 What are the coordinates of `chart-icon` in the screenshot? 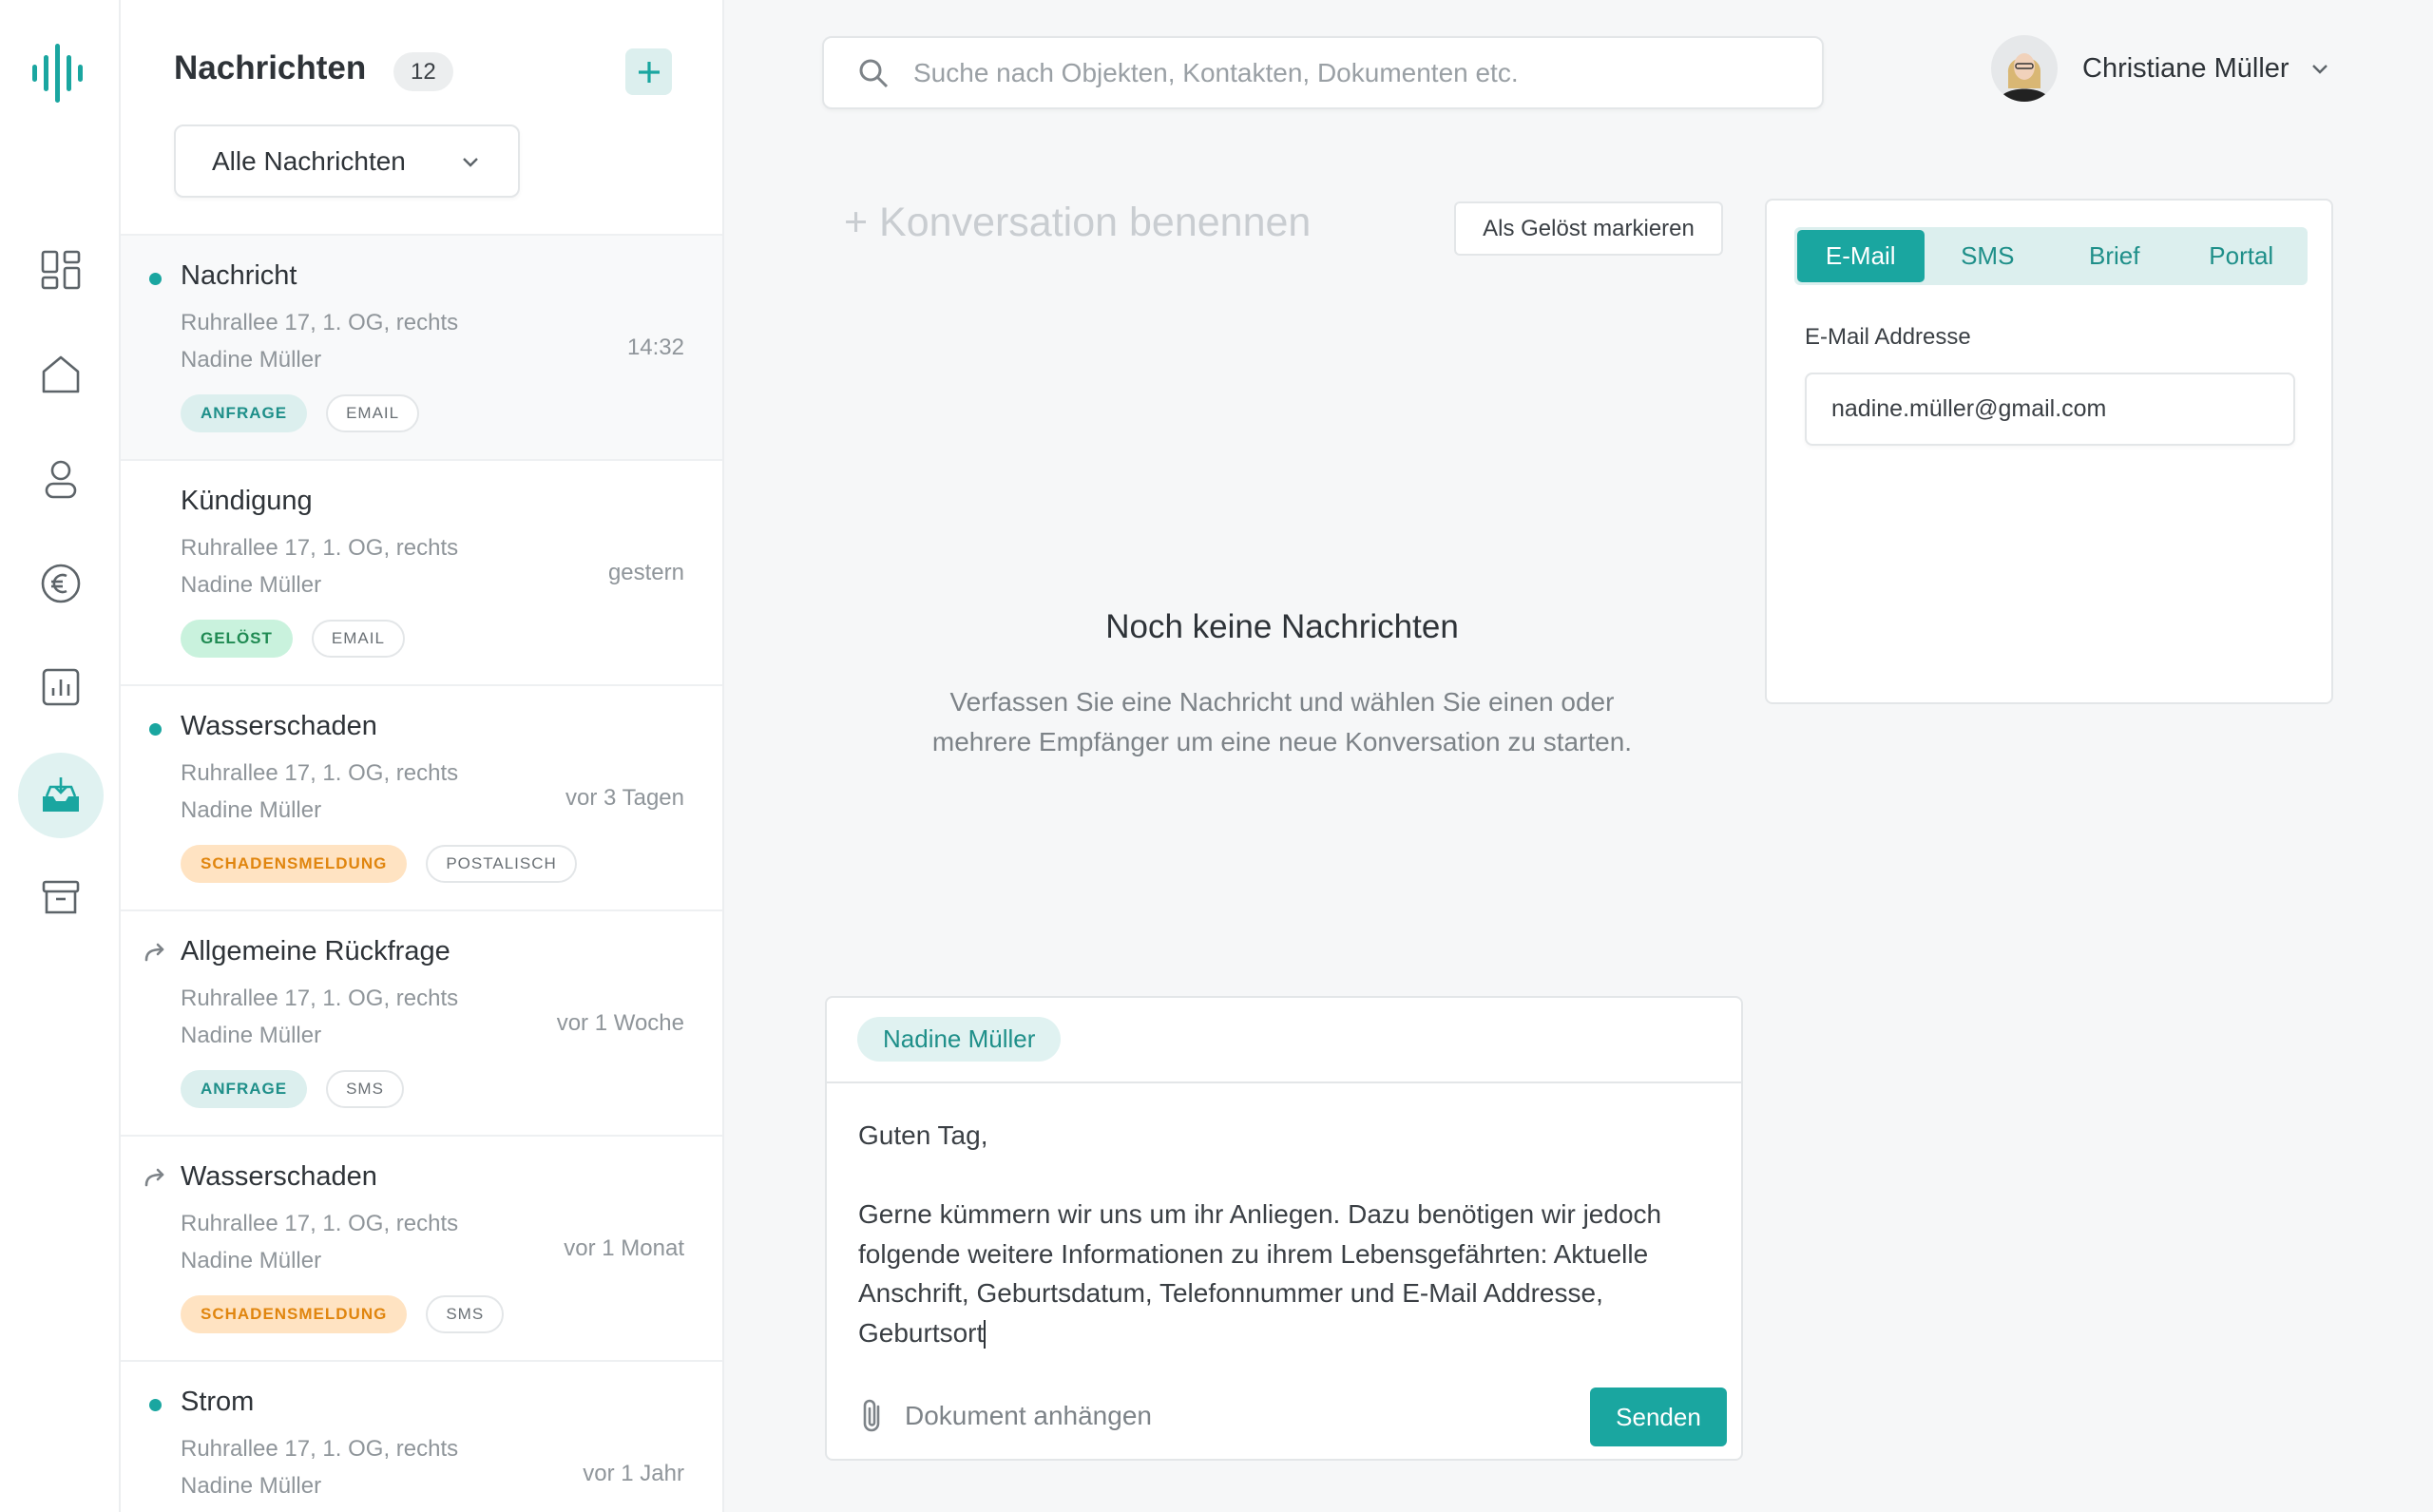 It's located at (61, 687).